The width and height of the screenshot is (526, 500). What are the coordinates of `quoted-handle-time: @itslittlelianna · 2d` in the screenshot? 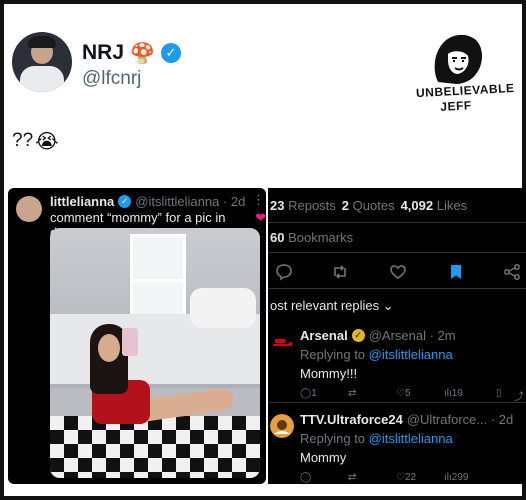 It's located at (190, 201).